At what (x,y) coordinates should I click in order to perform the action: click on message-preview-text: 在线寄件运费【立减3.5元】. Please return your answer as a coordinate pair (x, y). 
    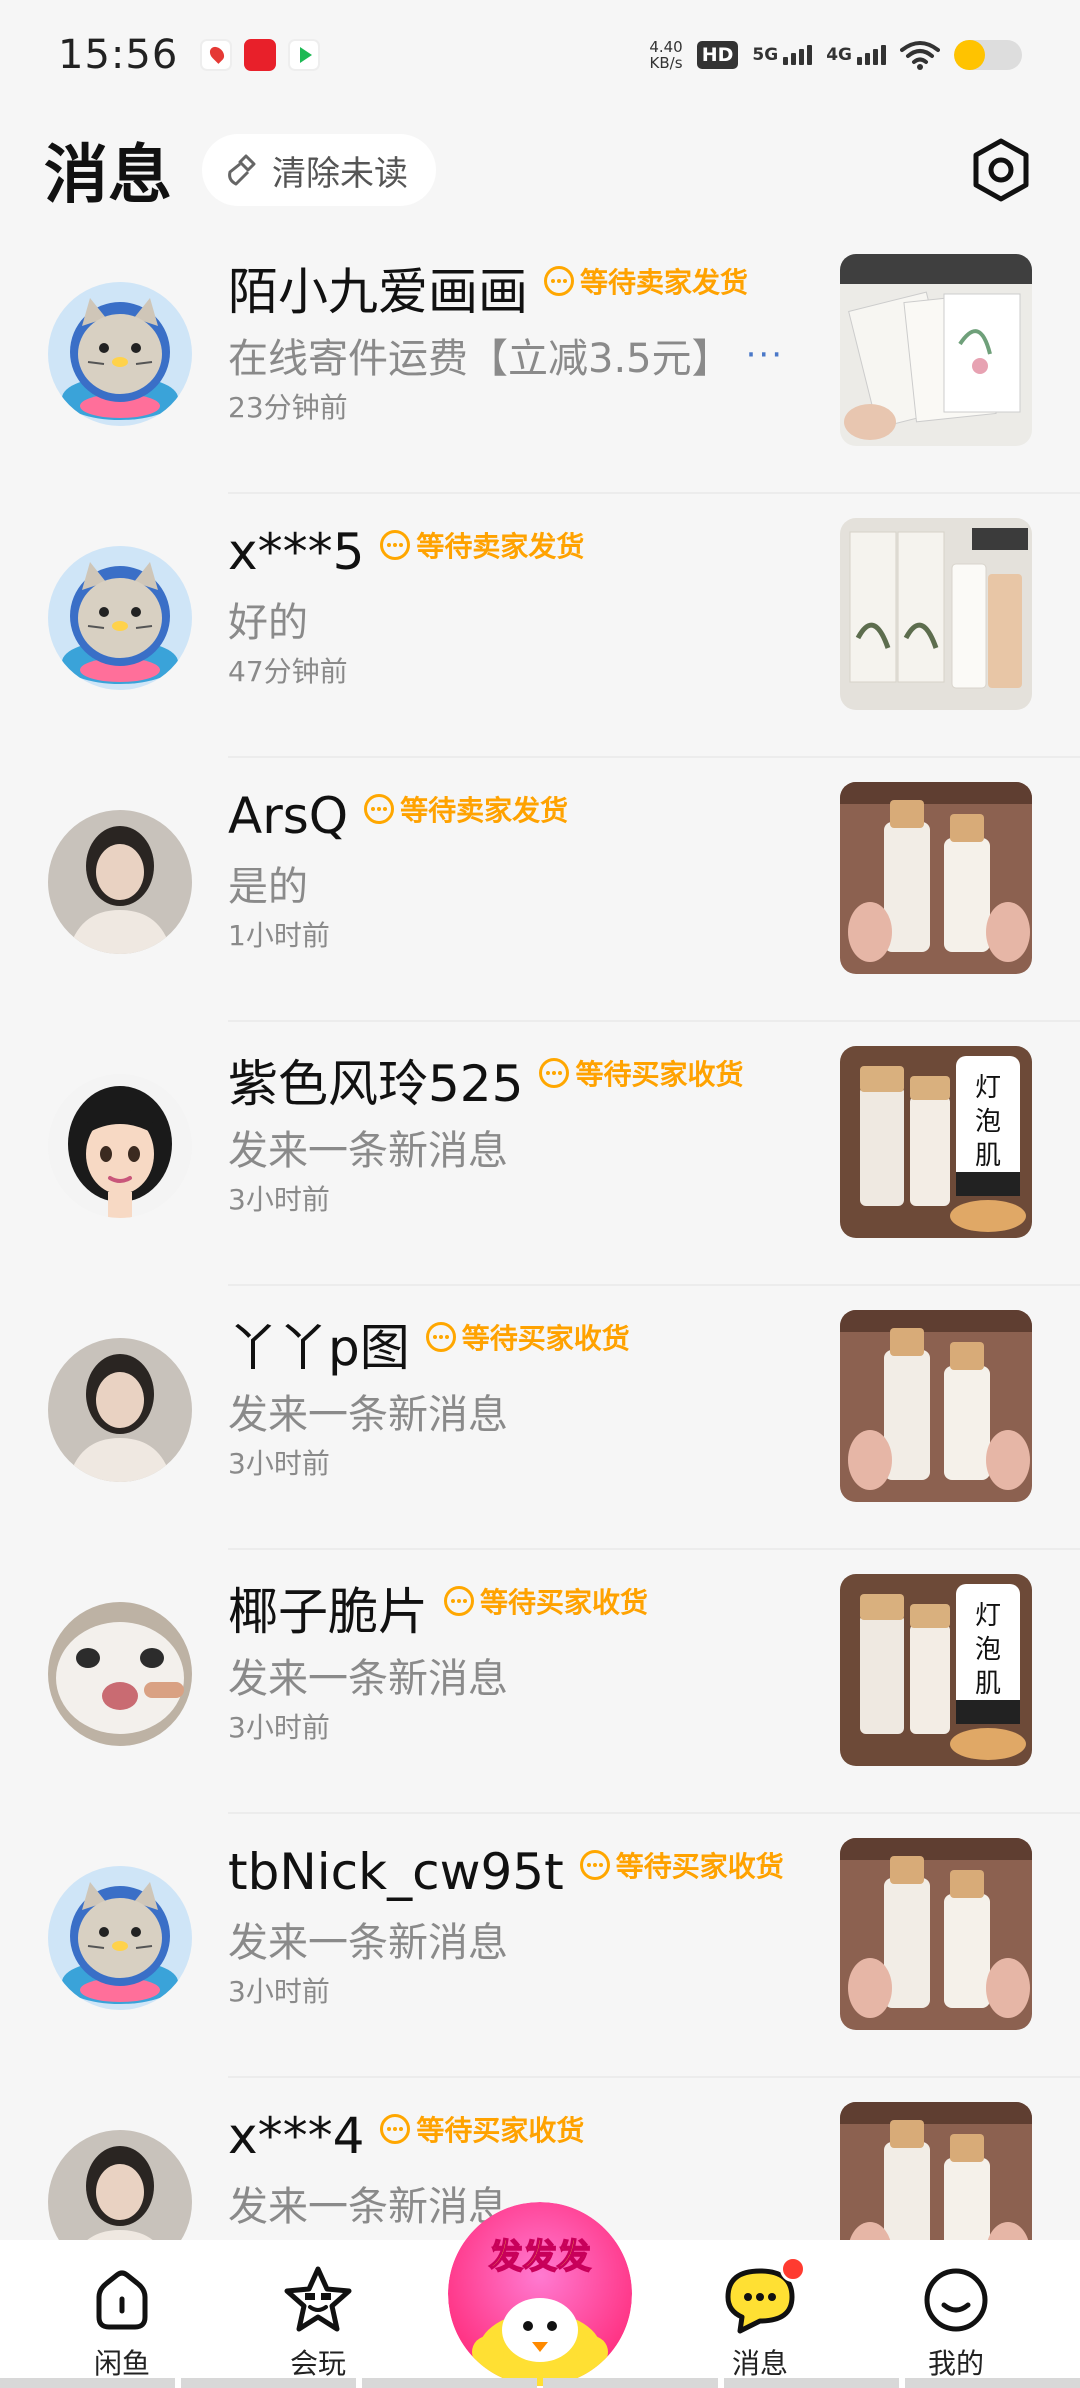
    Looking at the image, I should click on (480, 359).